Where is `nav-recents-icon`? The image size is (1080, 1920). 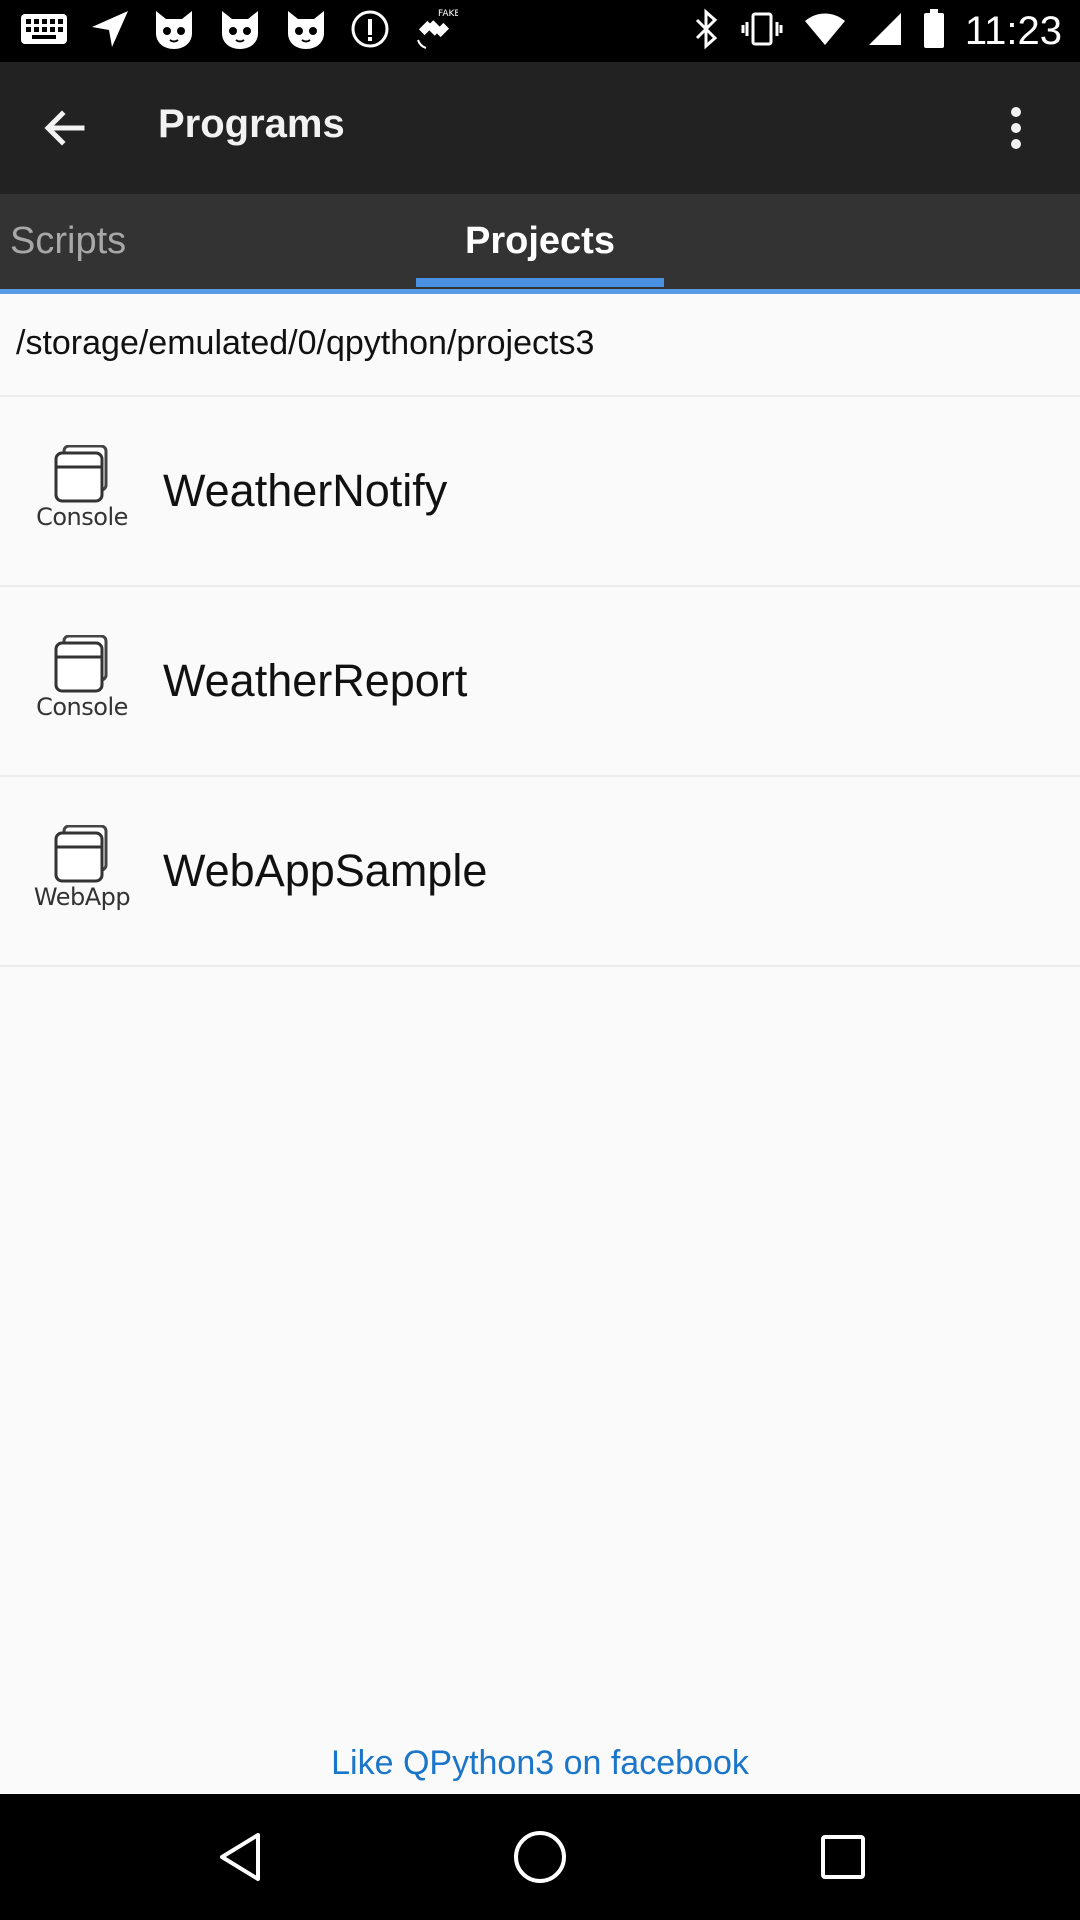
nav-recents-icon is located at coordinates (843, 1857).